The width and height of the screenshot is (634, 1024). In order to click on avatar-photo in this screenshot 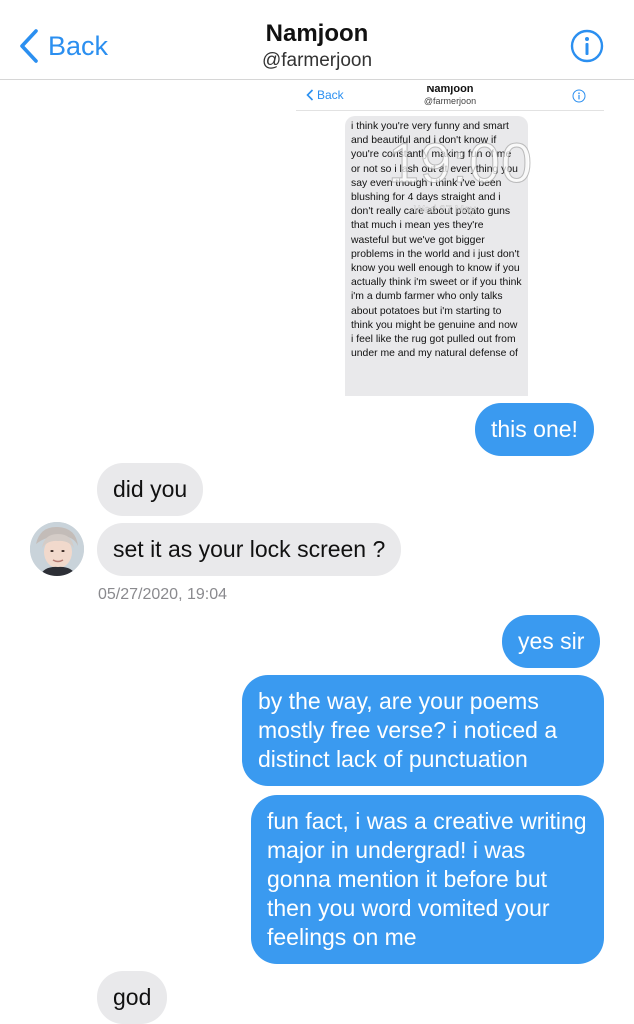, I will do `click(57, 549)`.